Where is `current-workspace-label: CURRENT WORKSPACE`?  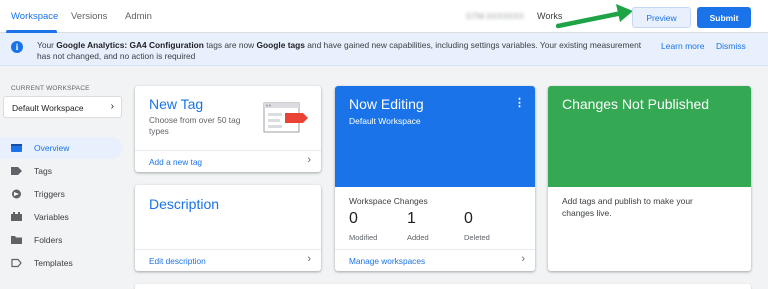 current-workspace-label: CURRENT WORKSPACE is located at coordinates (50, 88).